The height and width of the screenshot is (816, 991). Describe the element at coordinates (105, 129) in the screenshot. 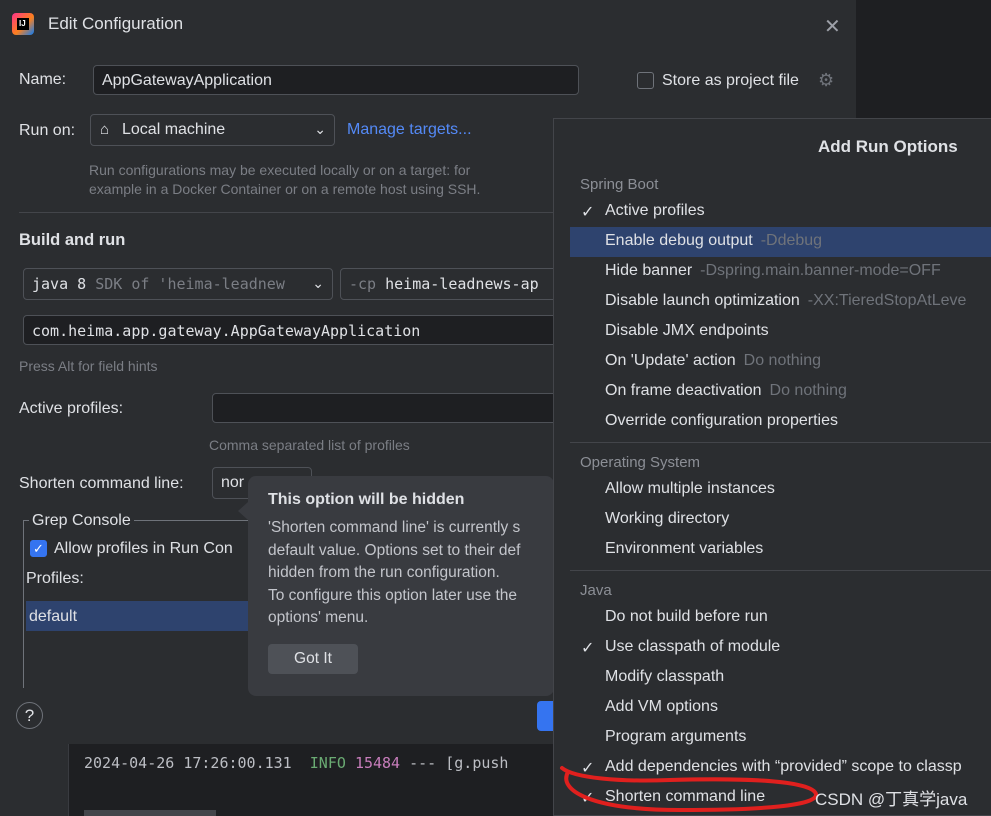

I see `home-icon: ⌂` at that location.